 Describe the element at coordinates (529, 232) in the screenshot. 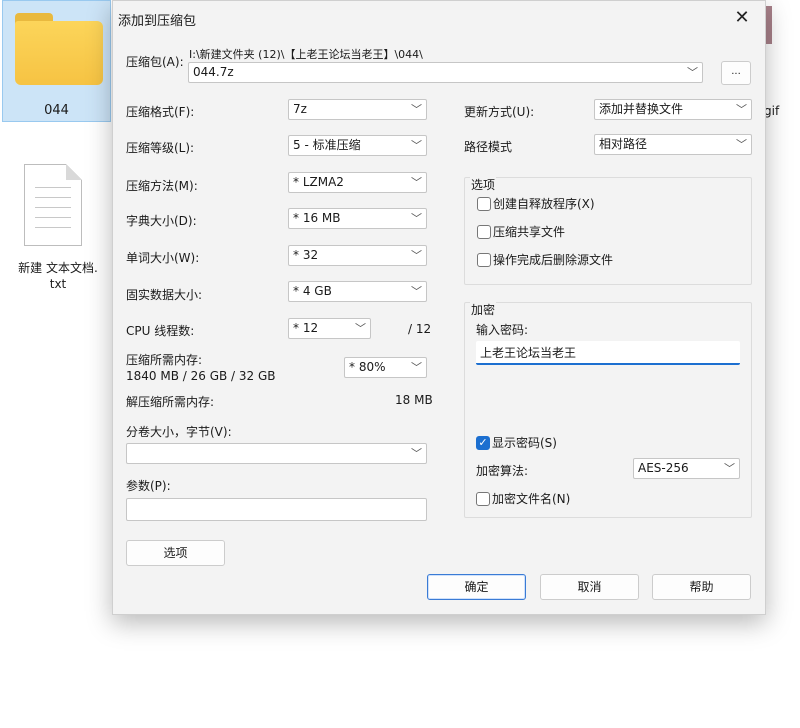

I see `shared-files-label: 压缩共享文件` at that location.